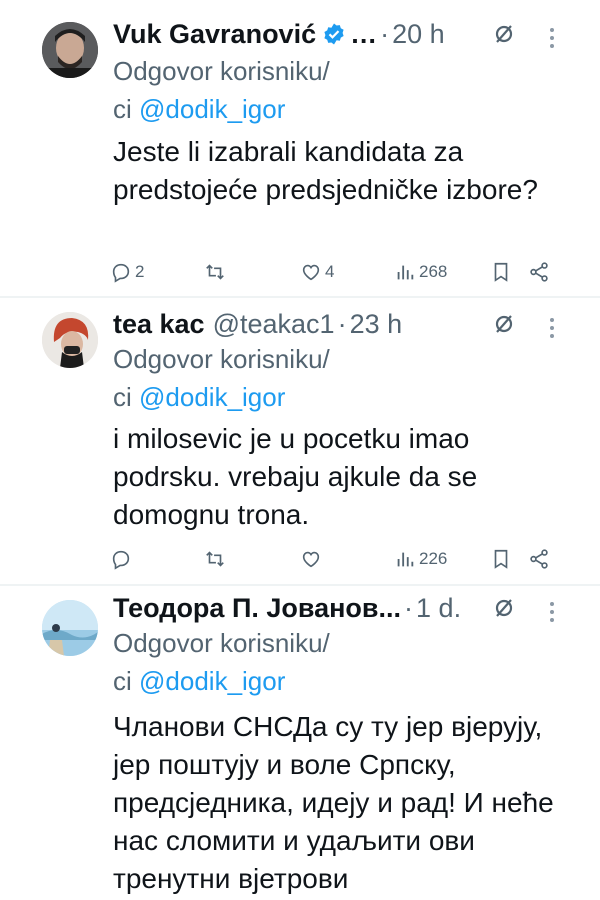 The height and width of the screenshot is (900, 600). I want to click on author-name: tea kac, so click(159, 324).